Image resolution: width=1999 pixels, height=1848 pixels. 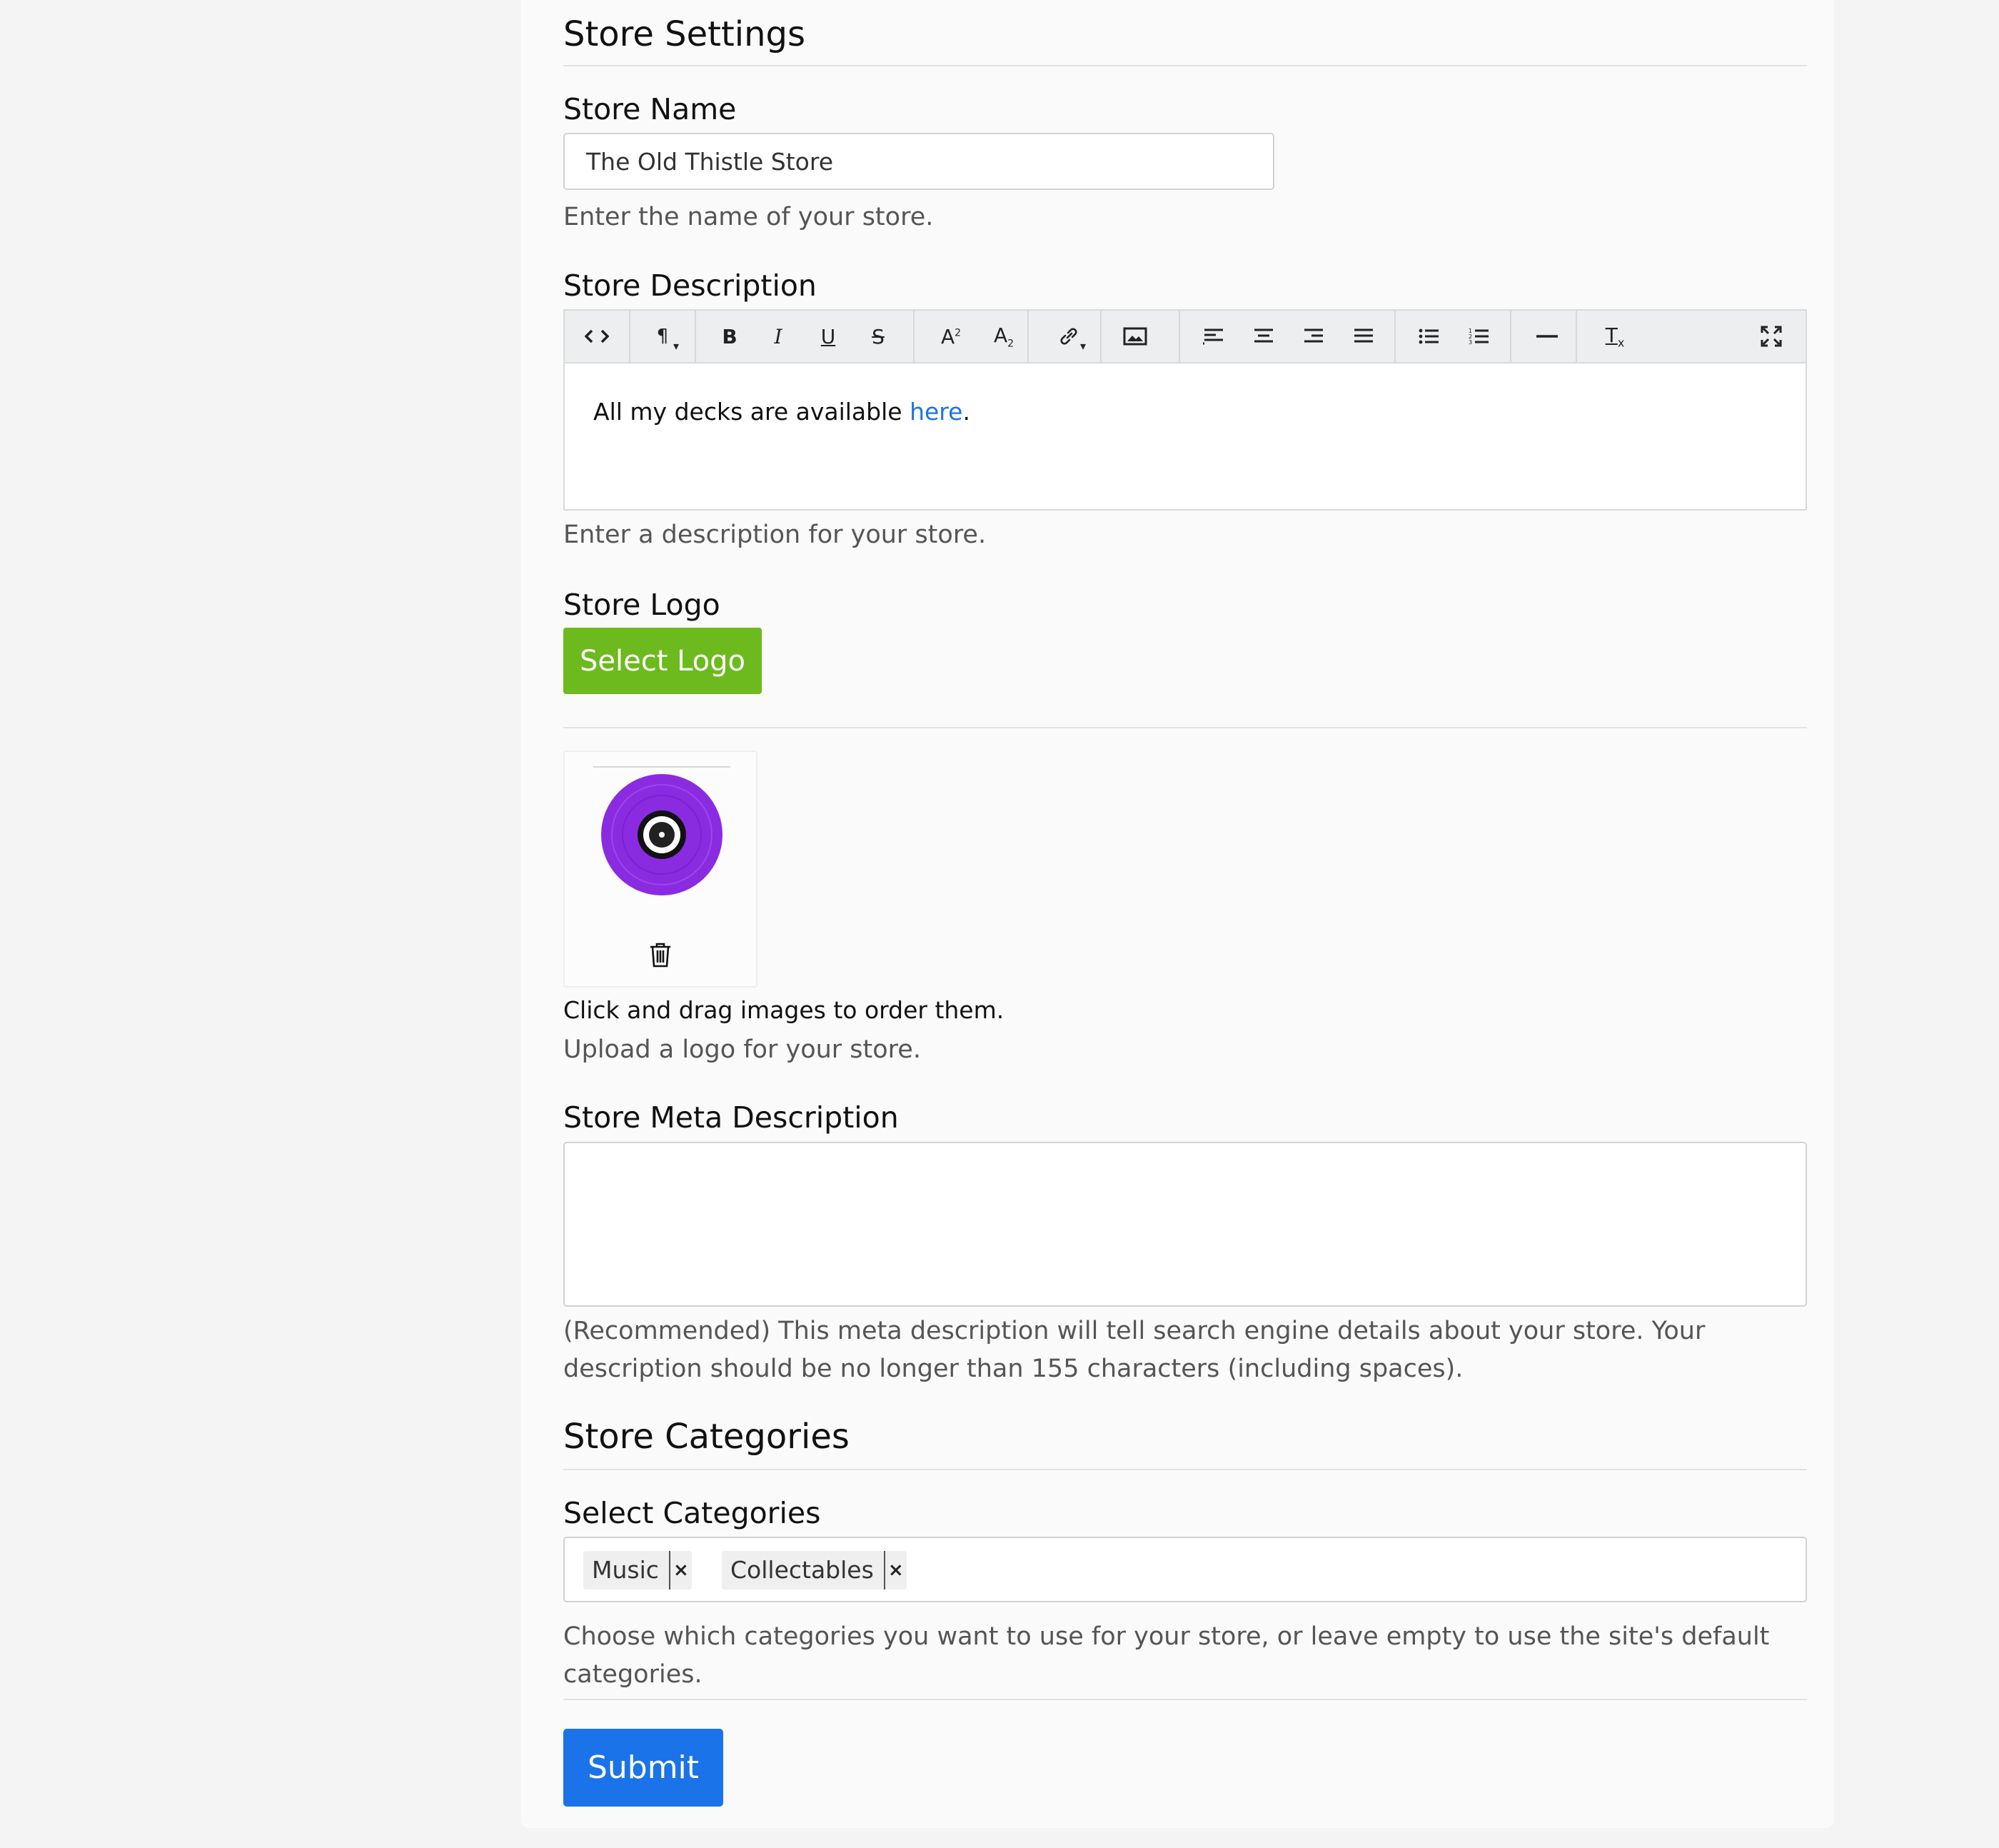 I want to click on meta-description-textarea, so click(x=1185, y=1224).